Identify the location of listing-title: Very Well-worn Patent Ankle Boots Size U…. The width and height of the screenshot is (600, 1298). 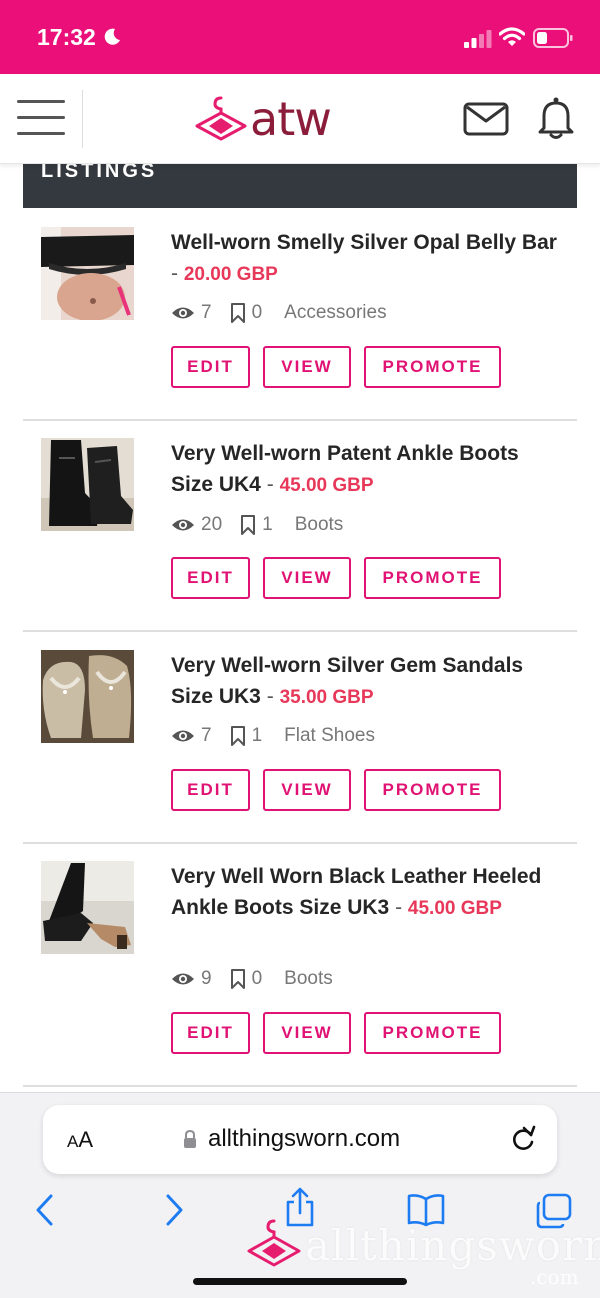
(367, 469).